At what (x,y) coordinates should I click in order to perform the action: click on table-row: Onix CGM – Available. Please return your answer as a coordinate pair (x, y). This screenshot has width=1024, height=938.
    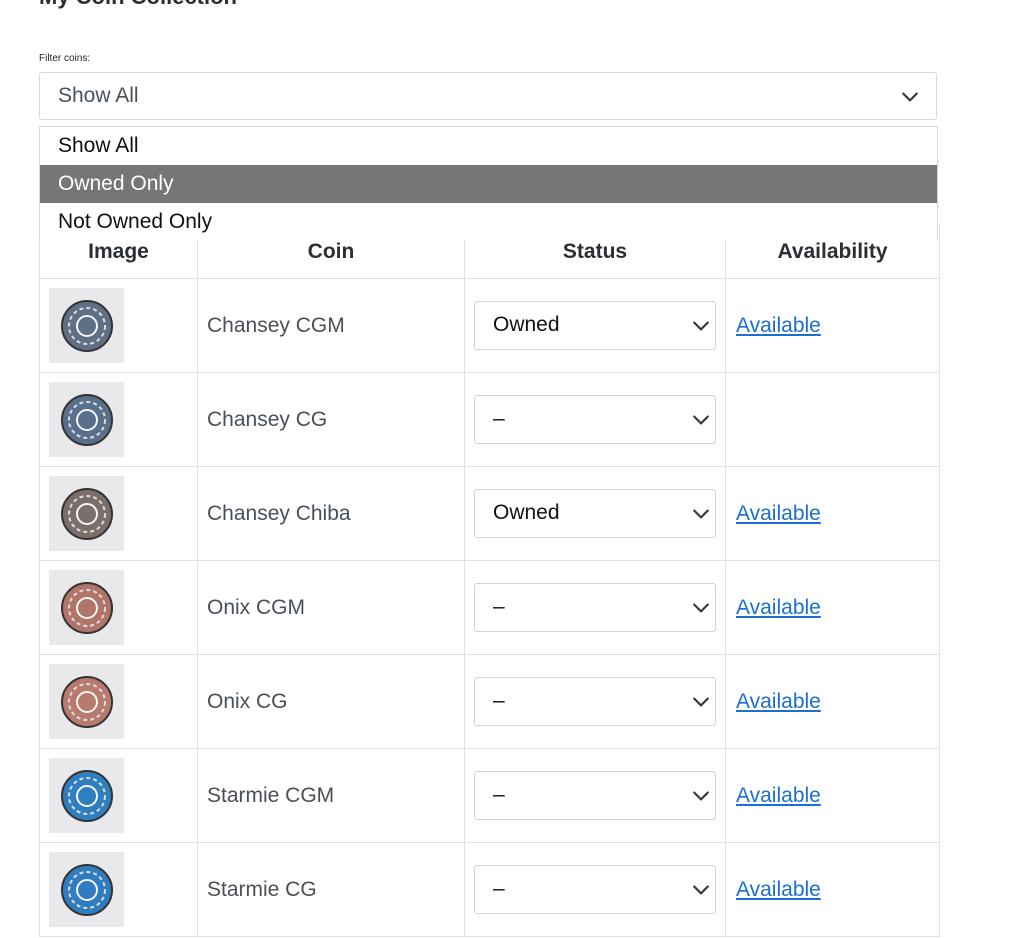
    Looking at the image, I should click on (489, 607).